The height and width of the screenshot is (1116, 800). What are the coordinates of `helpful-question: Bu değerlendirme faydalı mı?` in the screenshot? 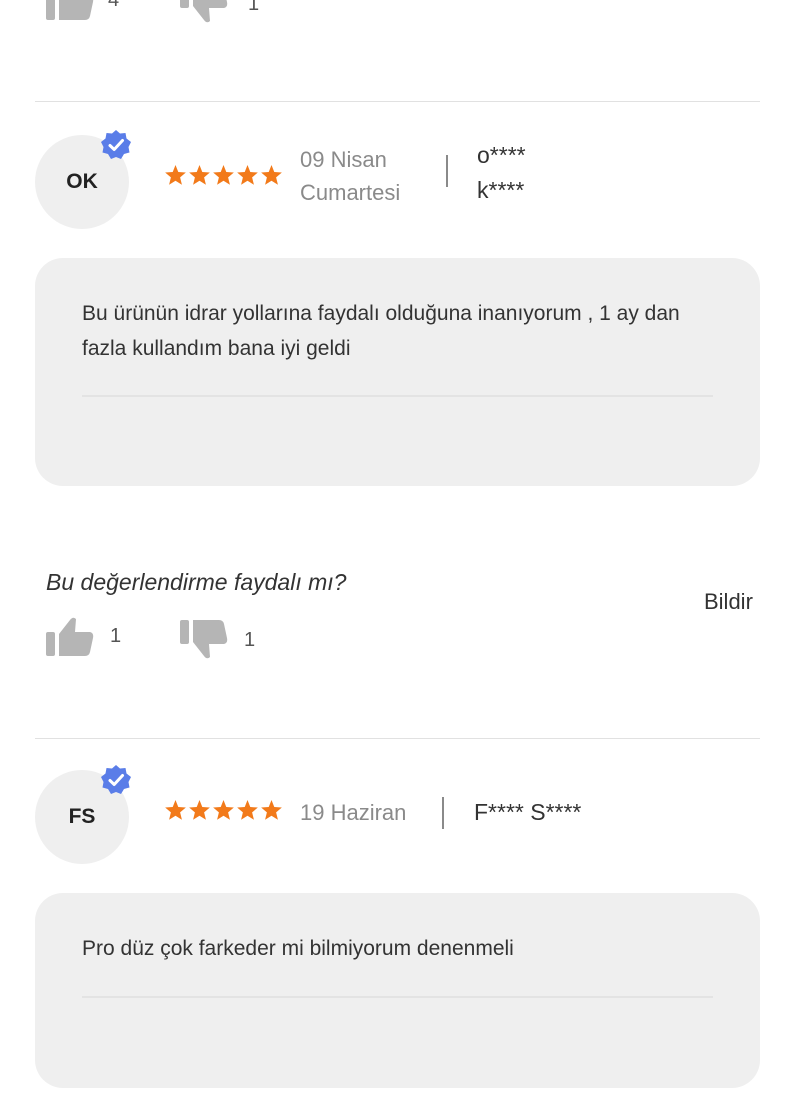 It's located at (196, 582).